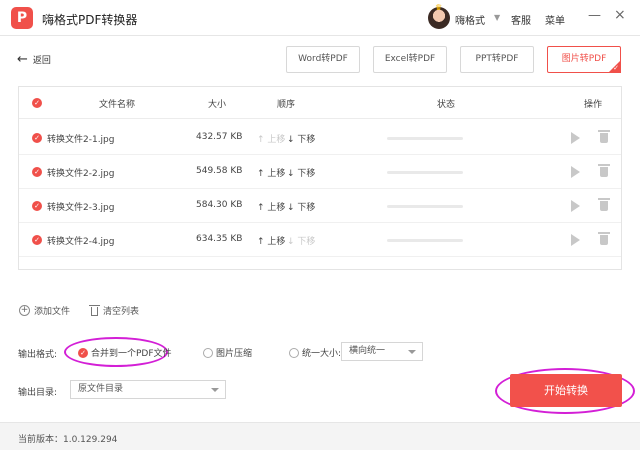 This screenshot has width=640, height=450. Describe the element at coordinates (81, 174) in the screenshot. I see `file-name: 转换文件2-2.jpg` at that location.